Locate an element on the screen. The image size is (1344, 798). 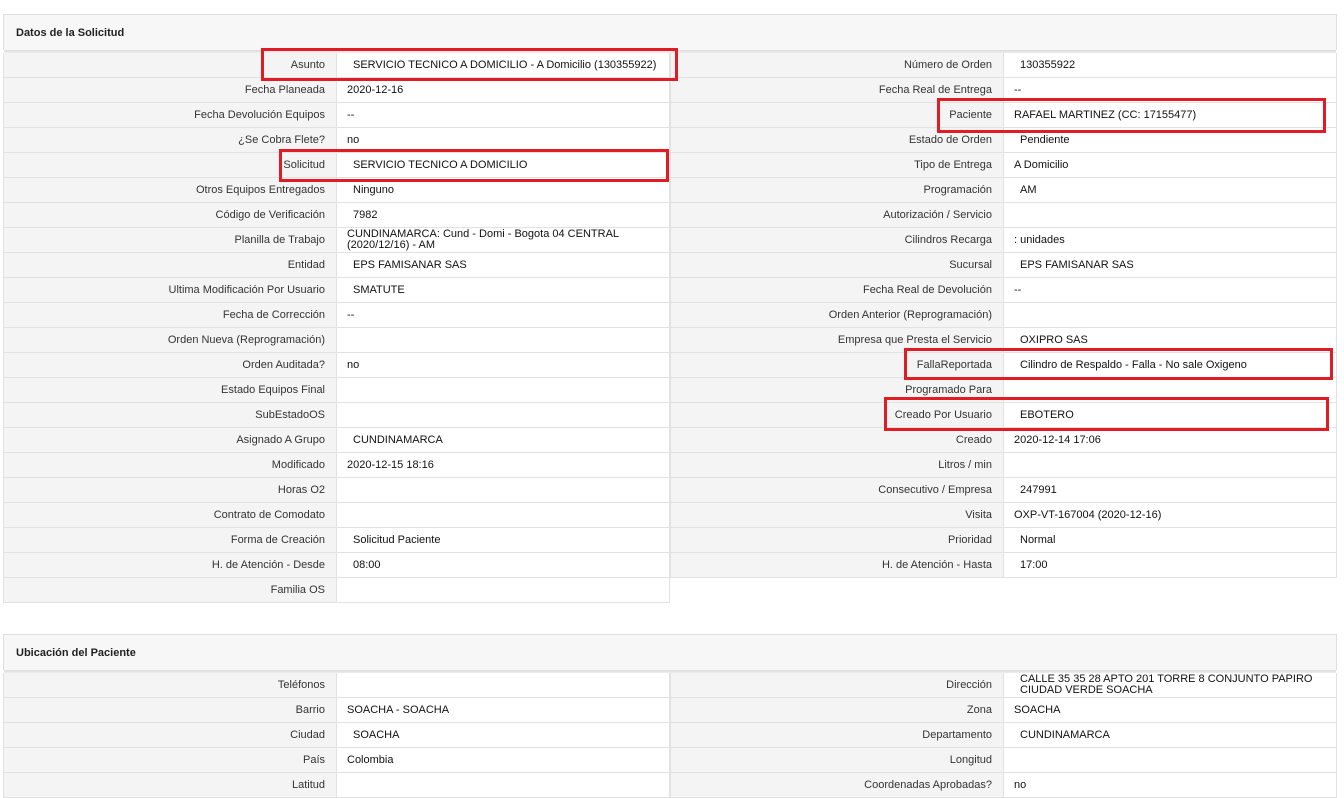
field-label-fecha-real-de-entrega: Fecha Real de Entrega is located at coordinates (837, 90).